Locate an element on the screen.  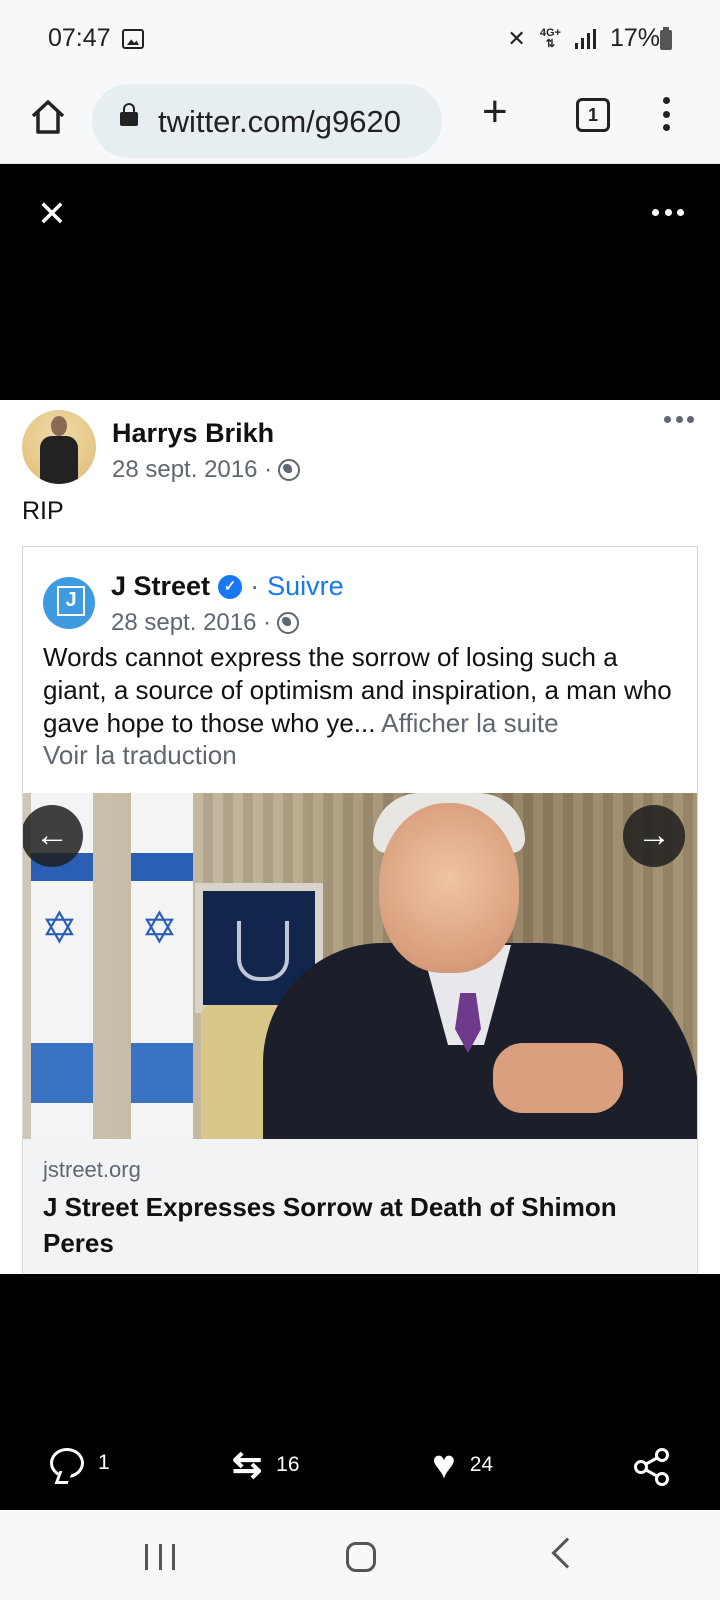
url-text: twitter.com/g9620 is located at coordinates (279, 121).